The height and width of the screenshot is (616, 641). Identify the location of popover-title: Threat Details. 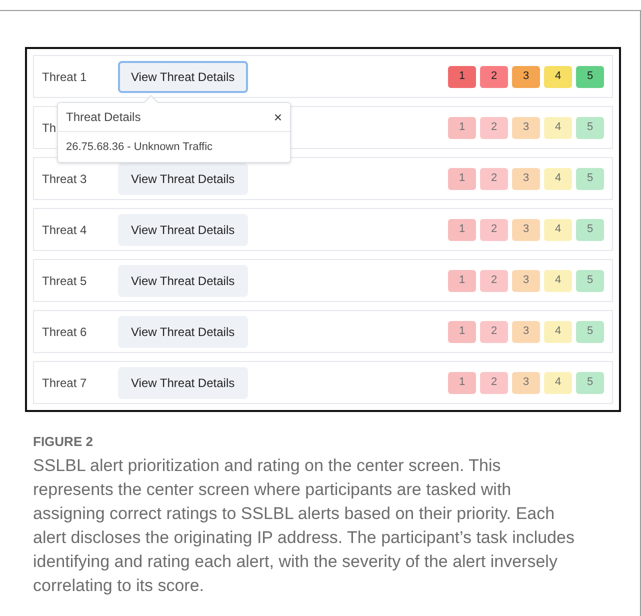
(103, 117).